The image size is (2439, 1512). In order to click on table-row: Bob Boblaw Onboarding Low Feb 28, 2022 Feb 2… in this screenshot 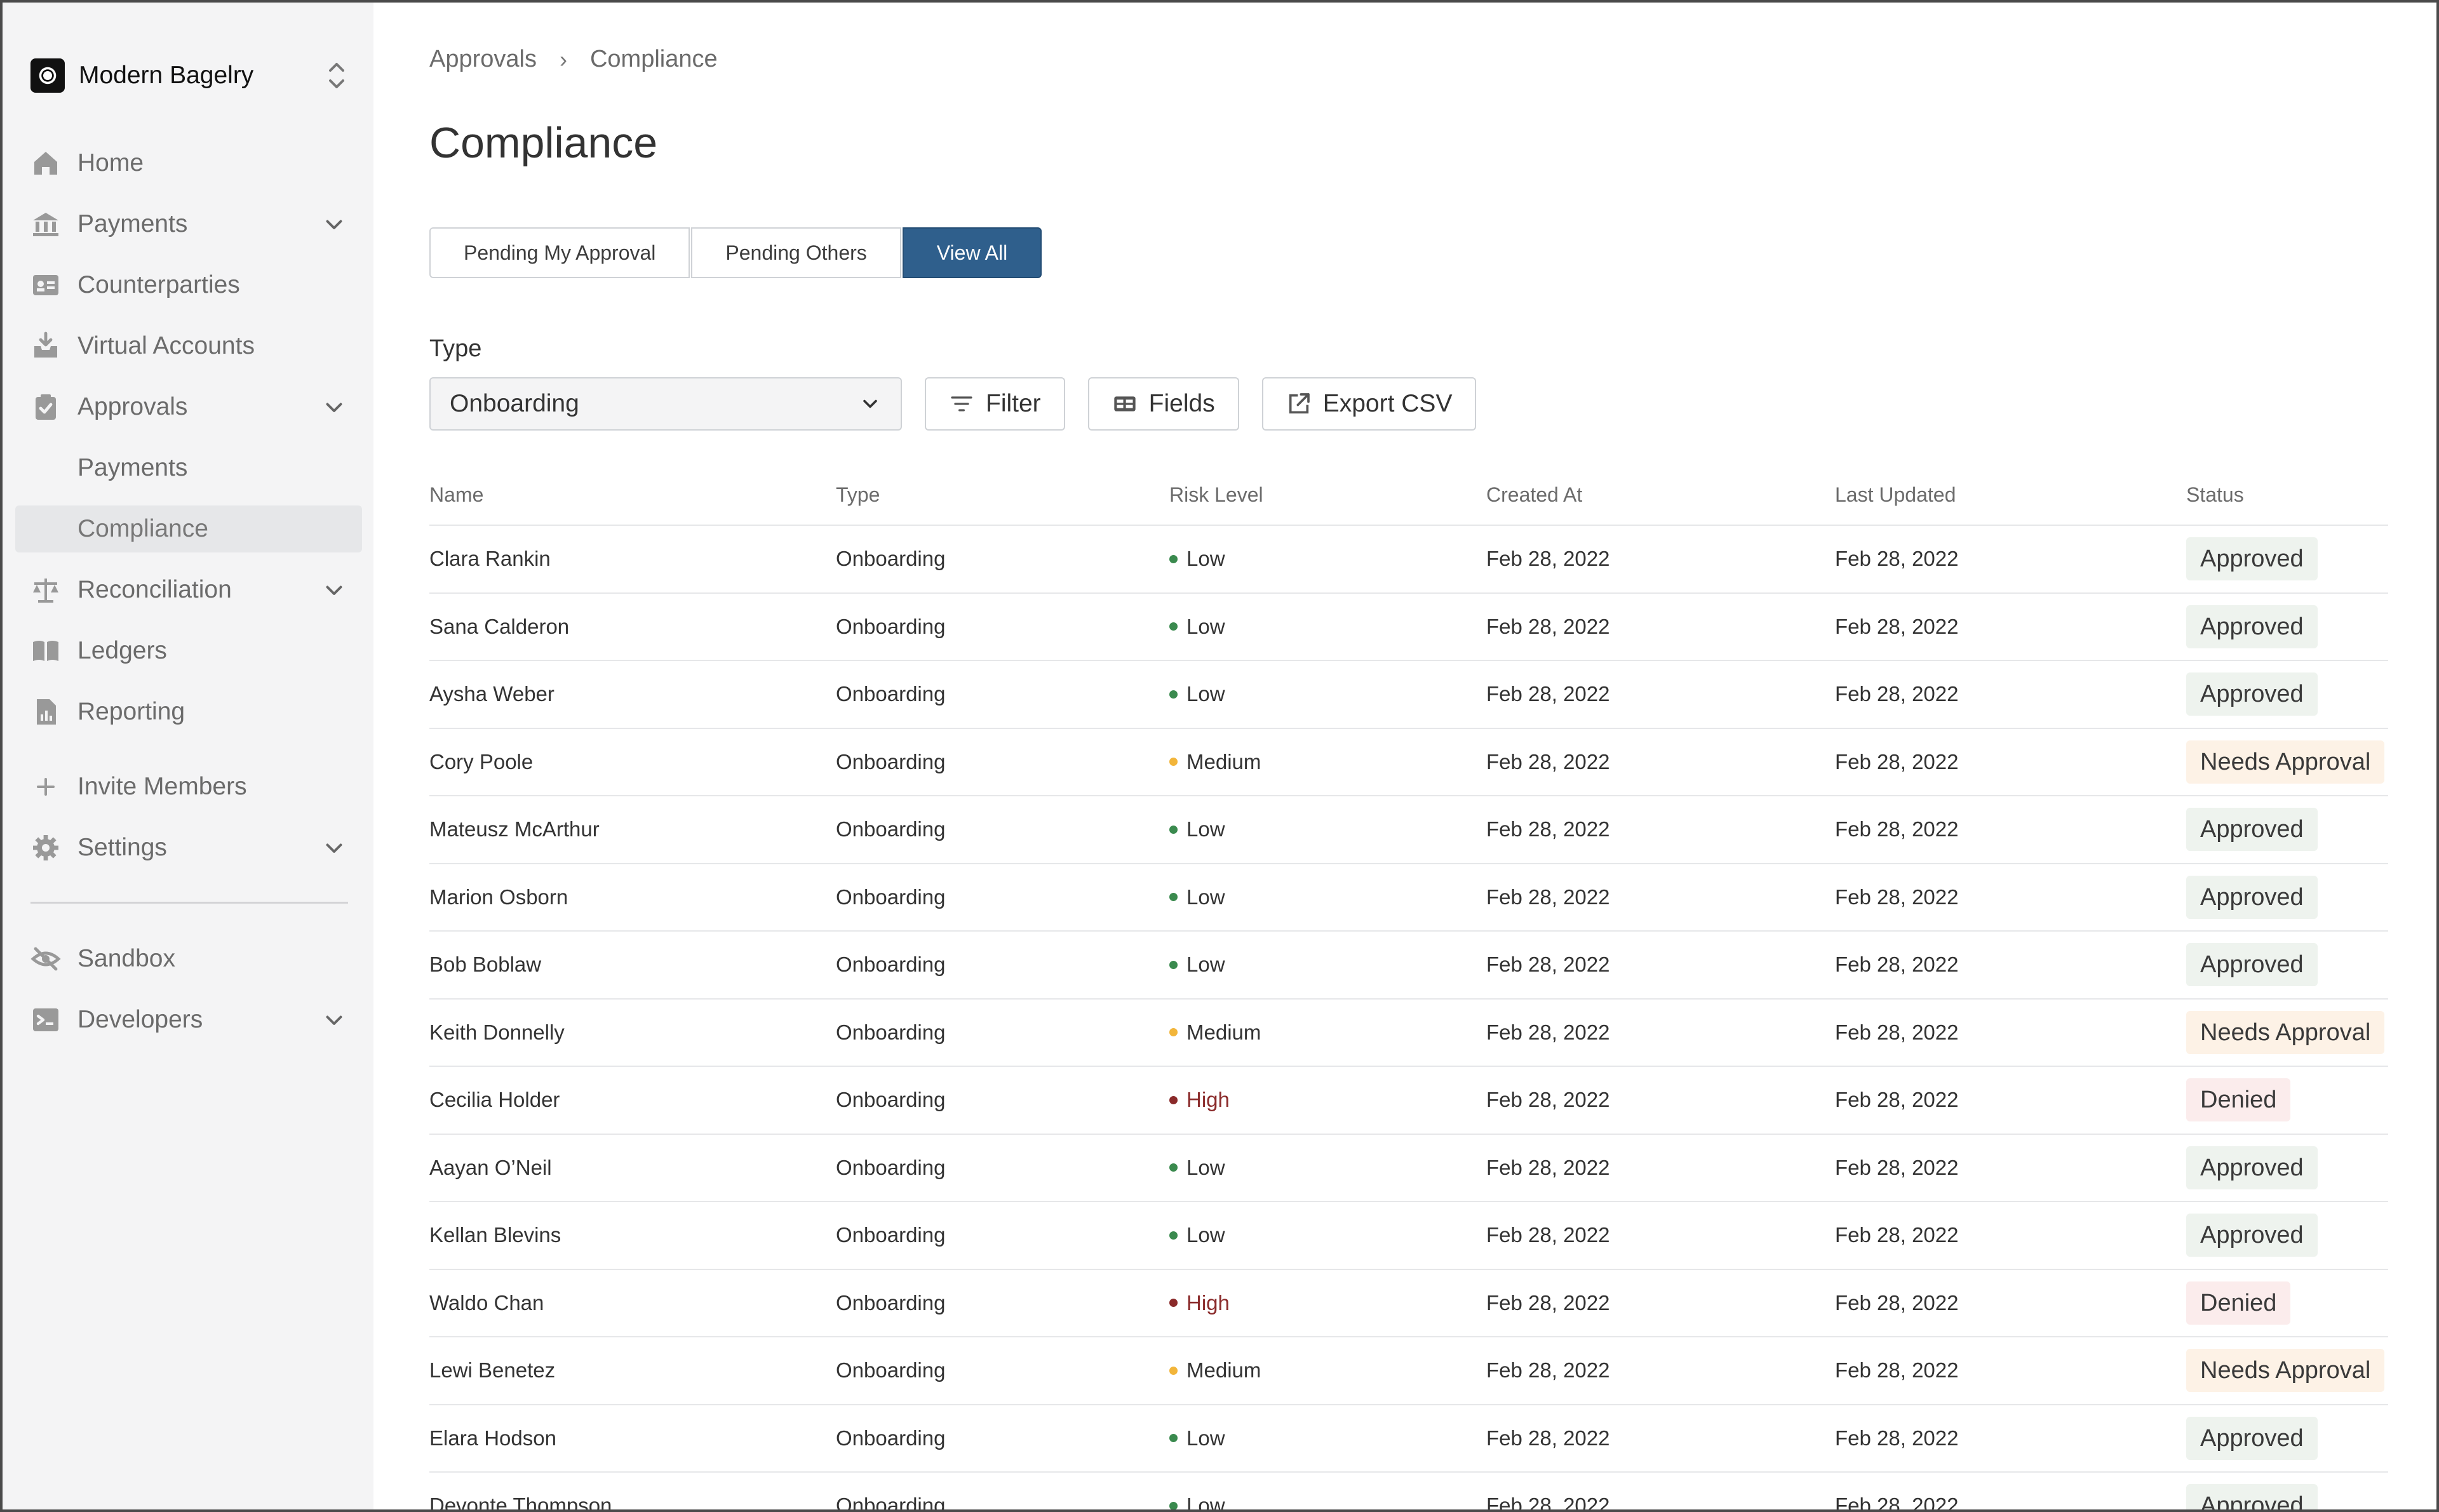, I will do `click(1408, 966)`.